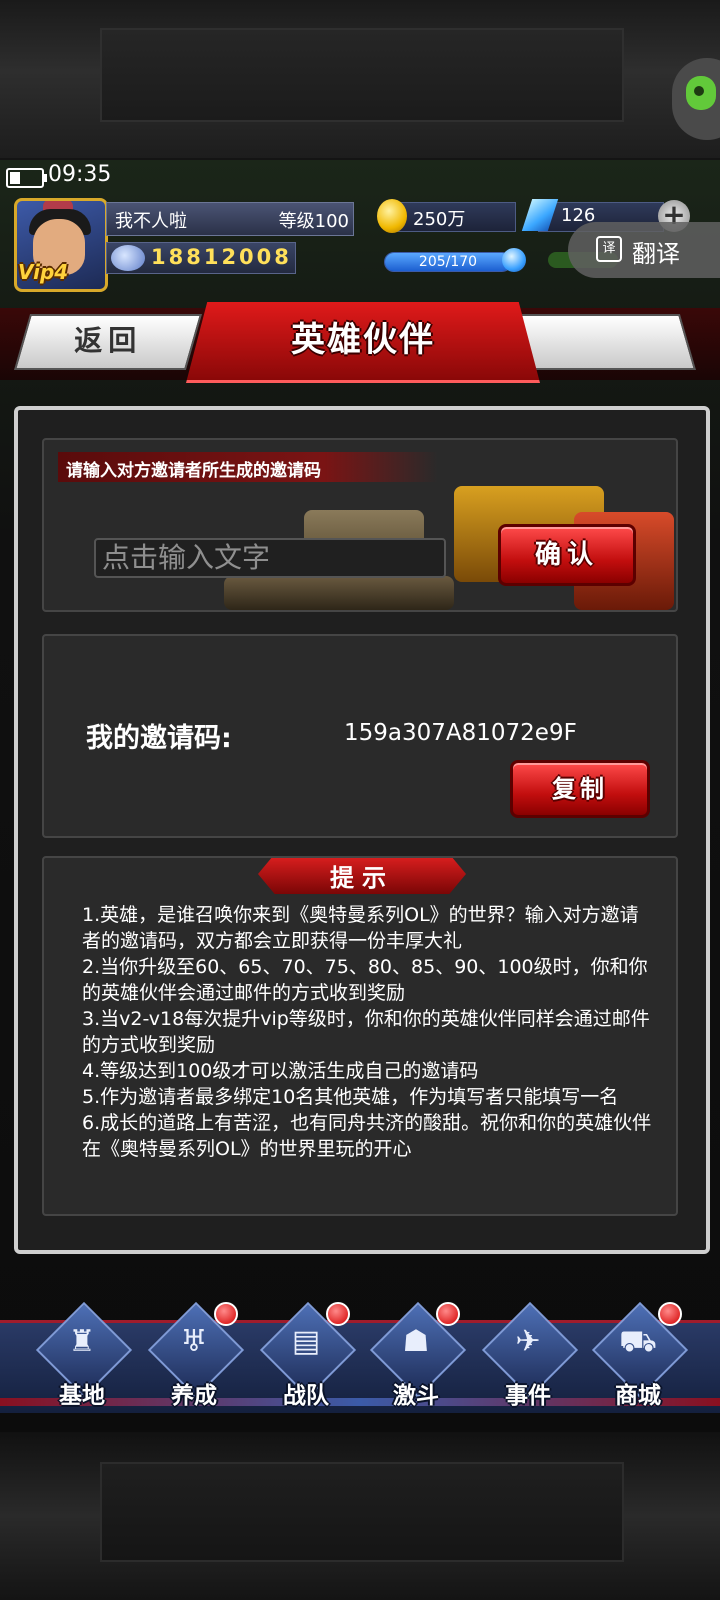 Image resolution: width=720 pixels, height=1600 pixels. Describe the element at coordinates (82, 1396) in the screenshot. I see `nav-item-label: 基地` at that location.